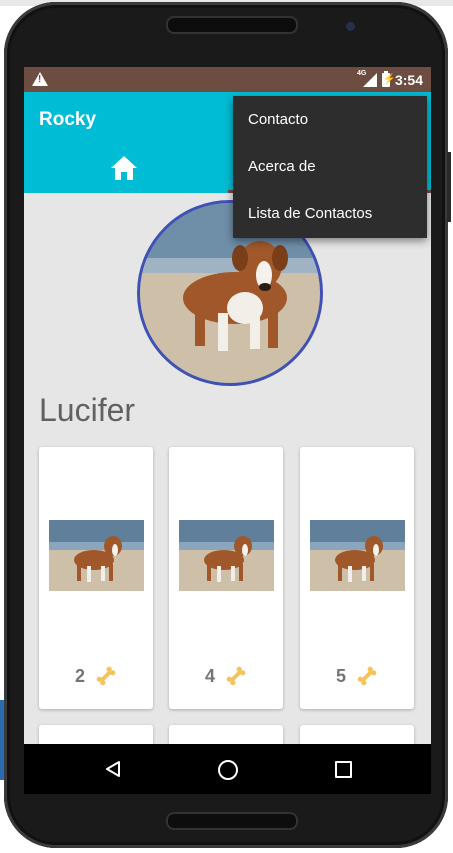 Image resolution: width=453 pixels, height=853 pixels. I want to click on tab-indicator, so click(126, 191).